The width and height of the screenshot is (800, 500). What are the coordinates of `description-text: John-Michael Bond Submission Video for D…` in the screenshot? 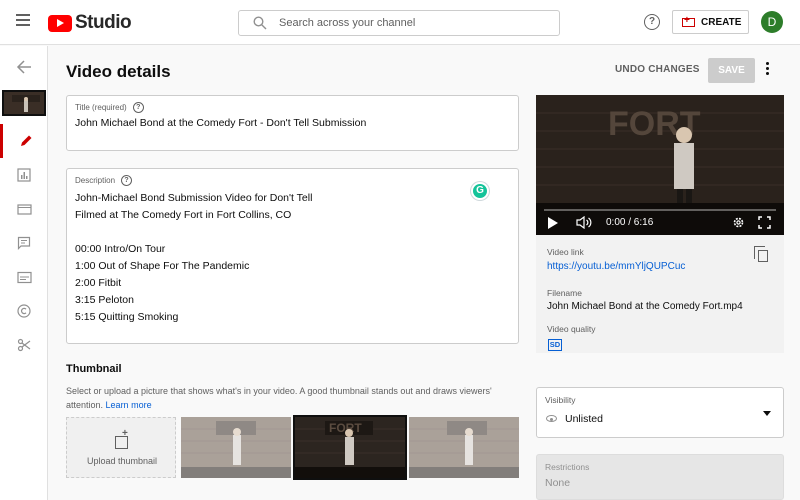 It's located at (193, 258).